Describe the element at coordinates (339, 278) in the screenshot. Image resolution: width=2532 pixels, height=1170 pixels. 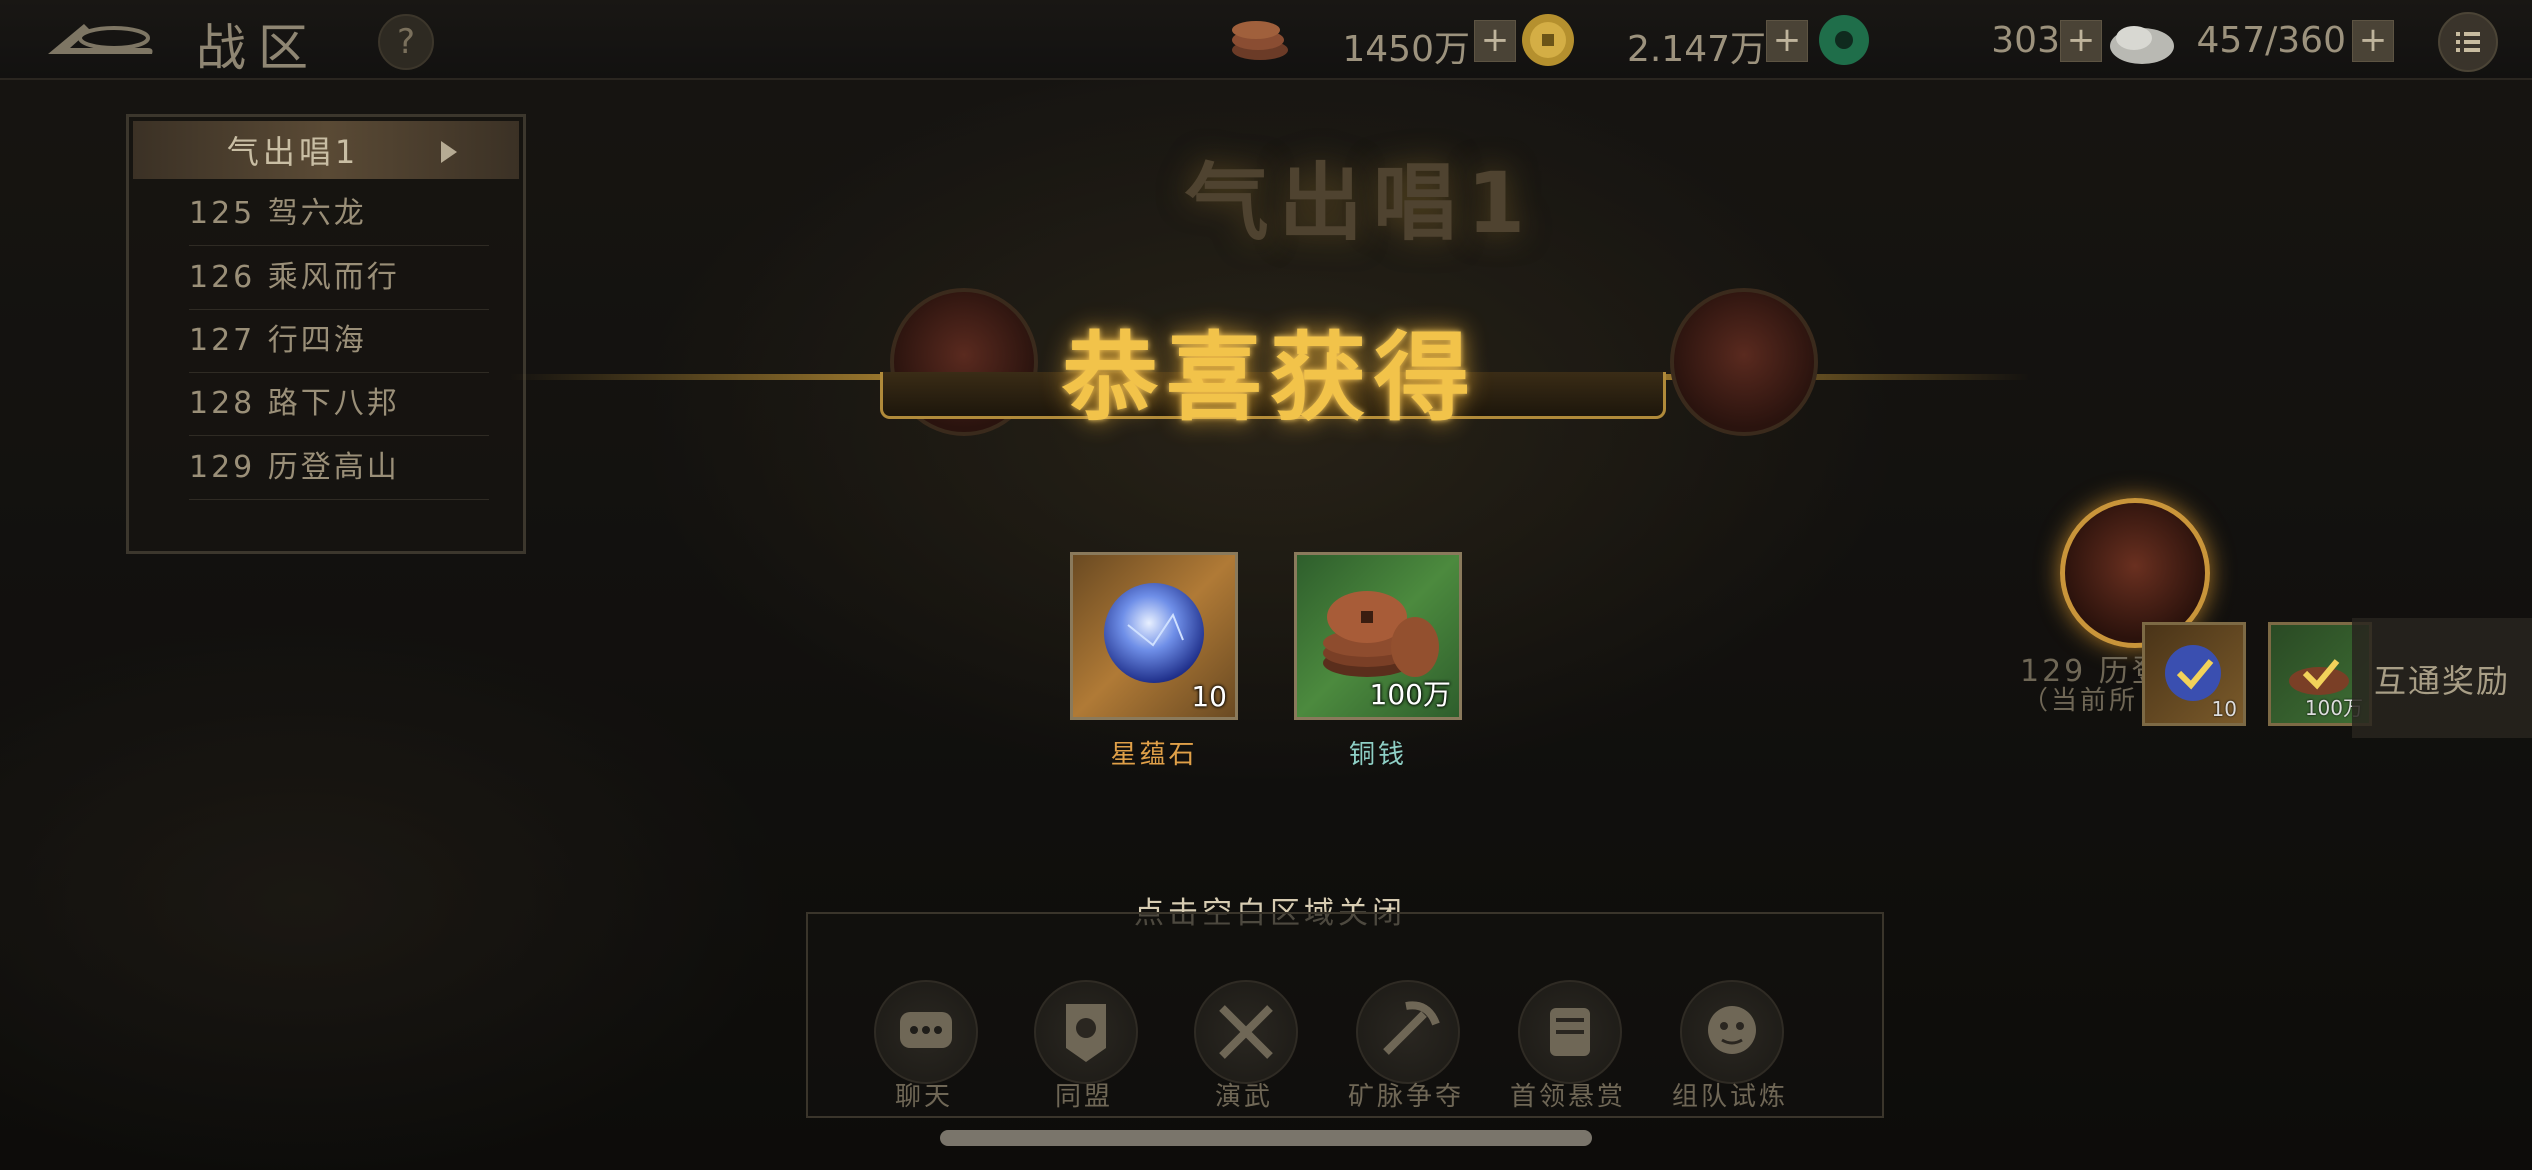
I see `zone-list-item: 126 乘风而行` at that location.